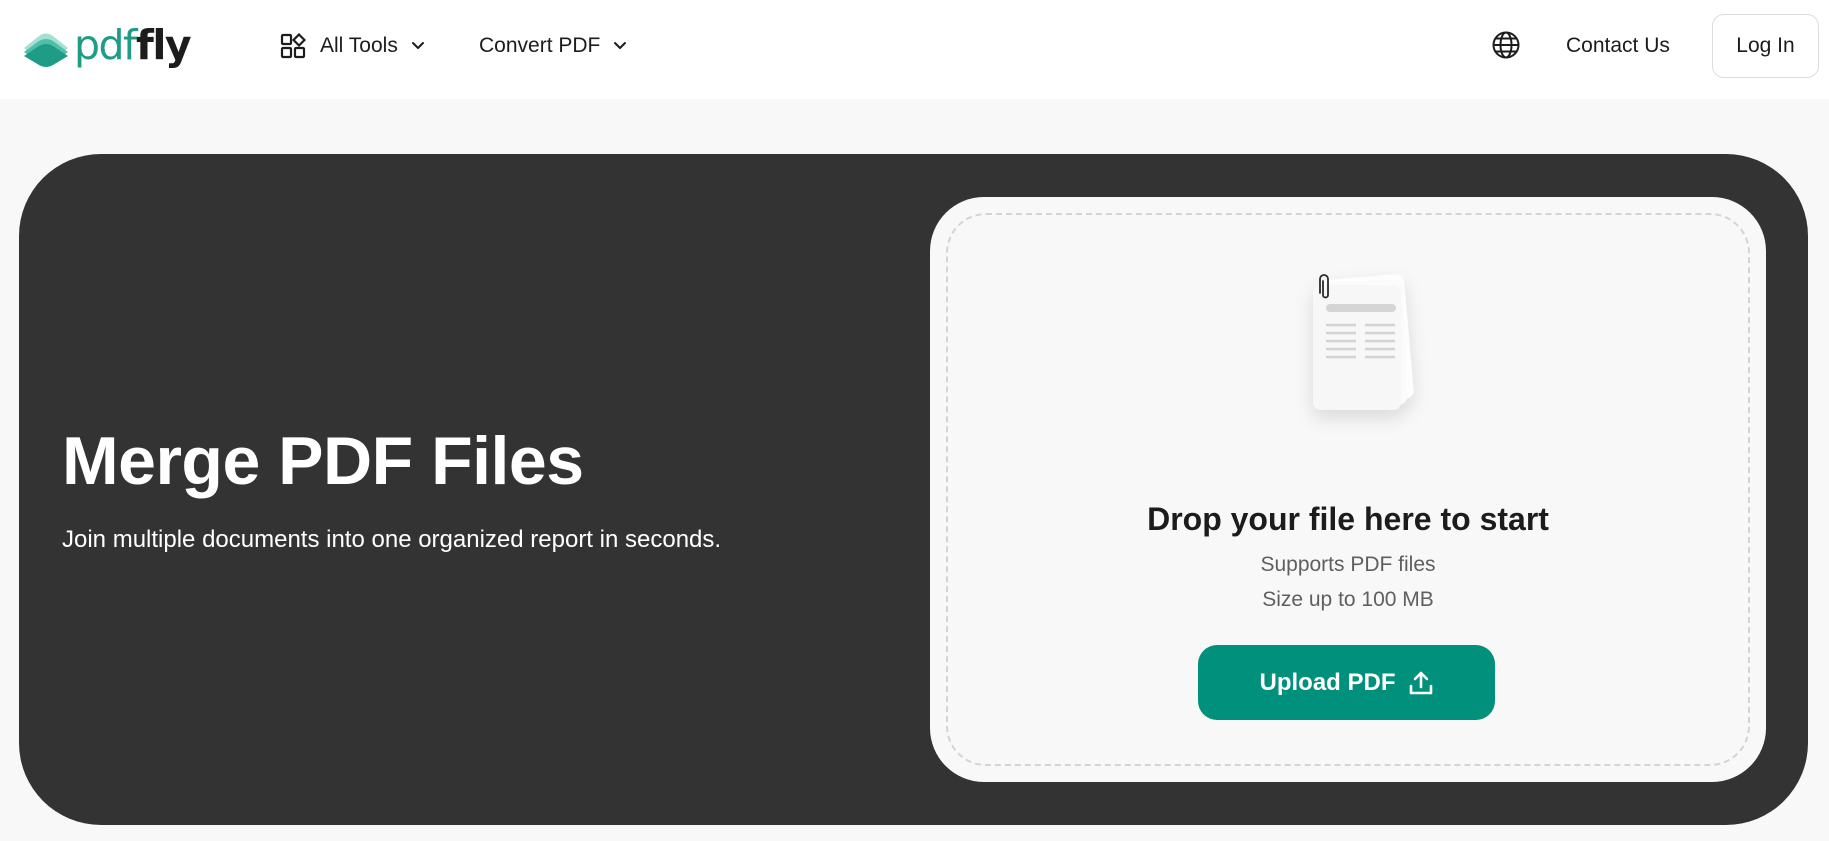 Image resolution: width=1829 pixels, height=841 pixels. Describe the element at coordinates (1348, 599) in the screenshot. I see `dropzone-size-limit: Size up to 100 MB` at that location.